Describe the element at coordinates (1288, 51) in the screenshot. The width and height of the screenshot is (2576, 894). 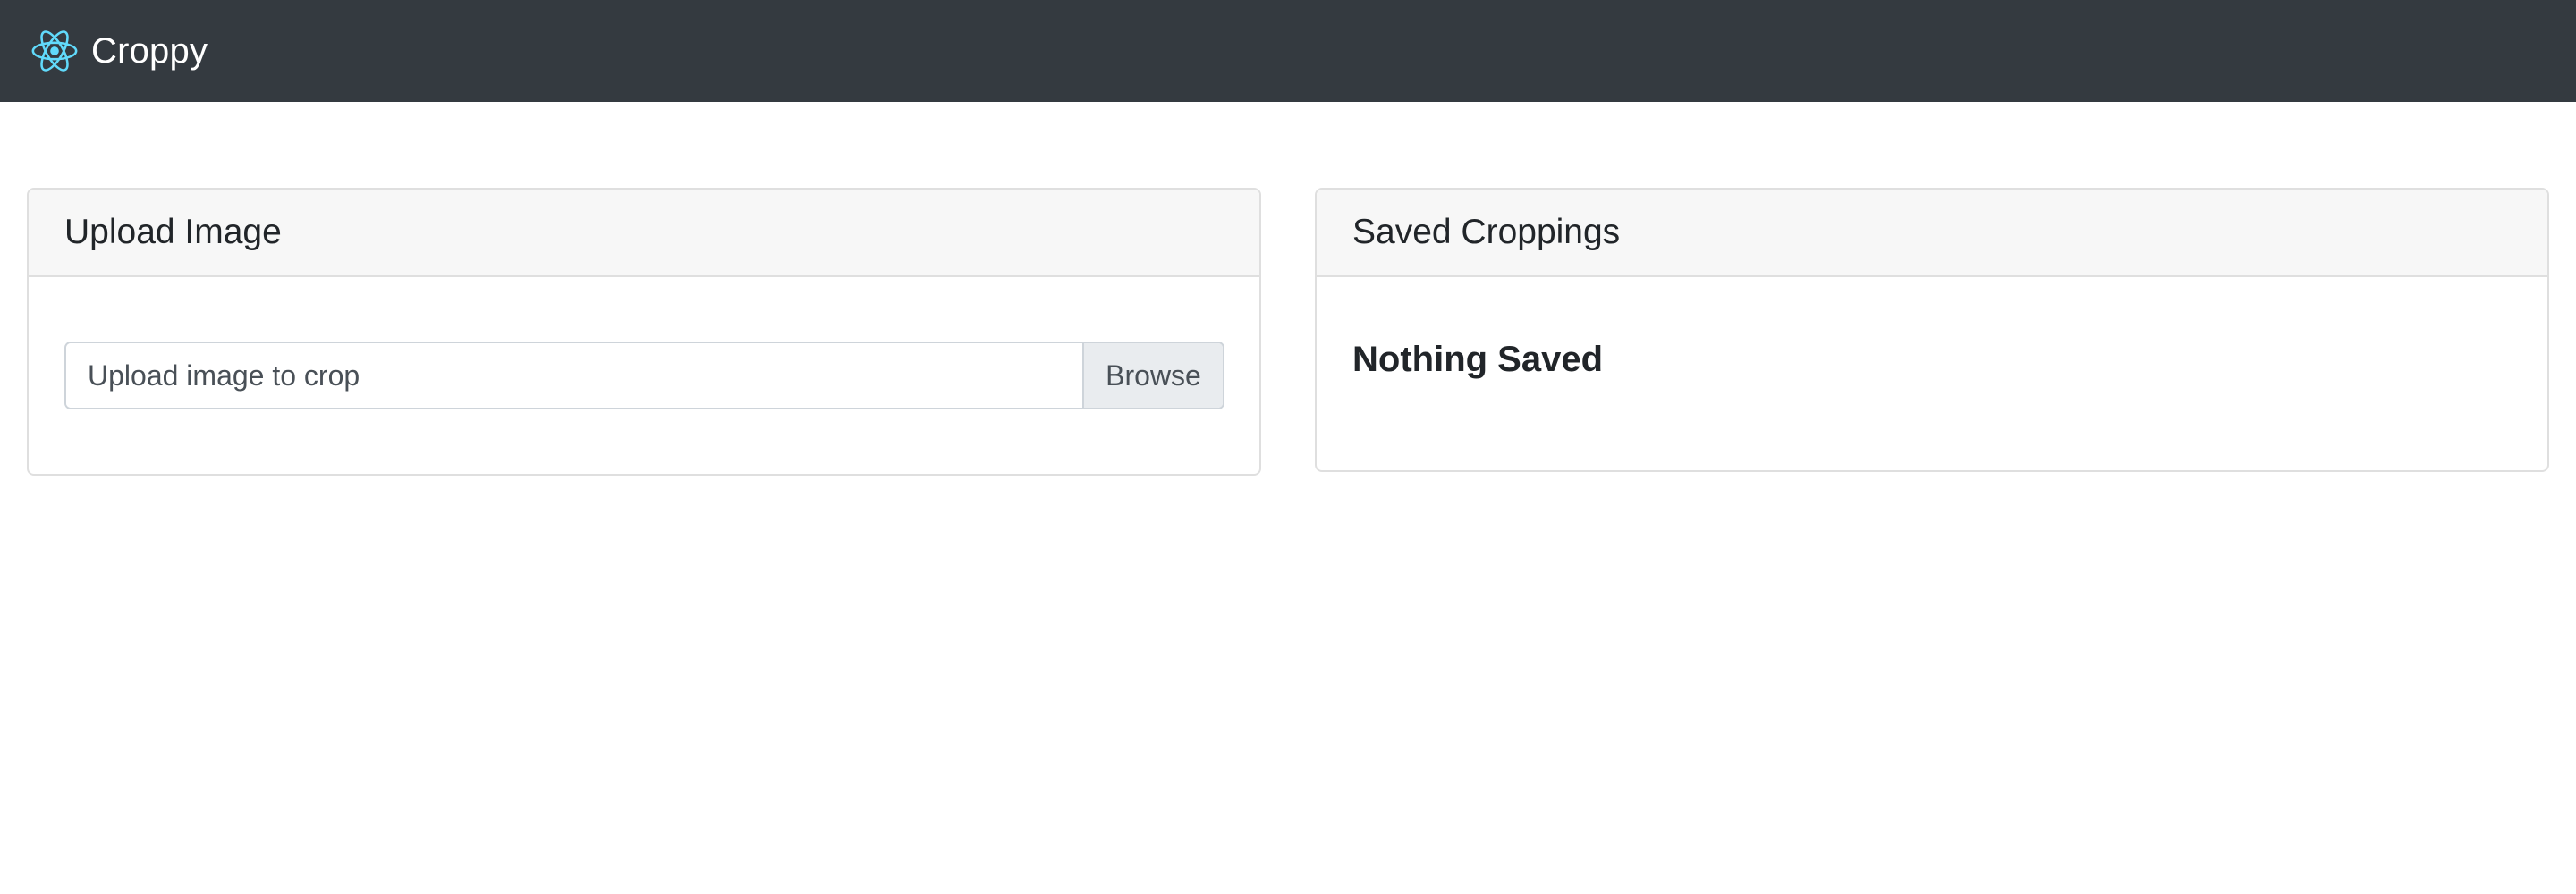
I see `top-navbar: Croppy` at that location.